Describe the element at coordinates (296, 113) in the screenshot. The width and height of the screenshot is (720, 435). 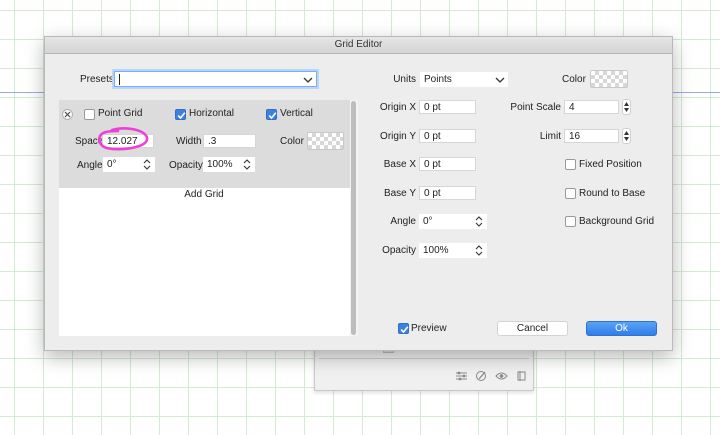
I see `vertical-label: Vertical` at that location.